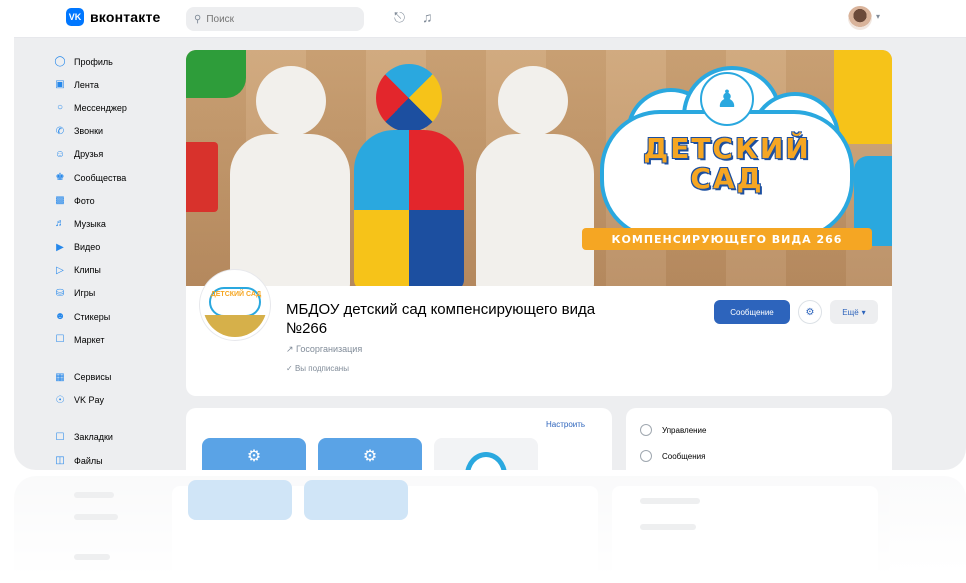  What do you see at coordinates (125, 17) in the screenshot?
I see `logo-text: вконтакте` at bounding box center [125, 17].